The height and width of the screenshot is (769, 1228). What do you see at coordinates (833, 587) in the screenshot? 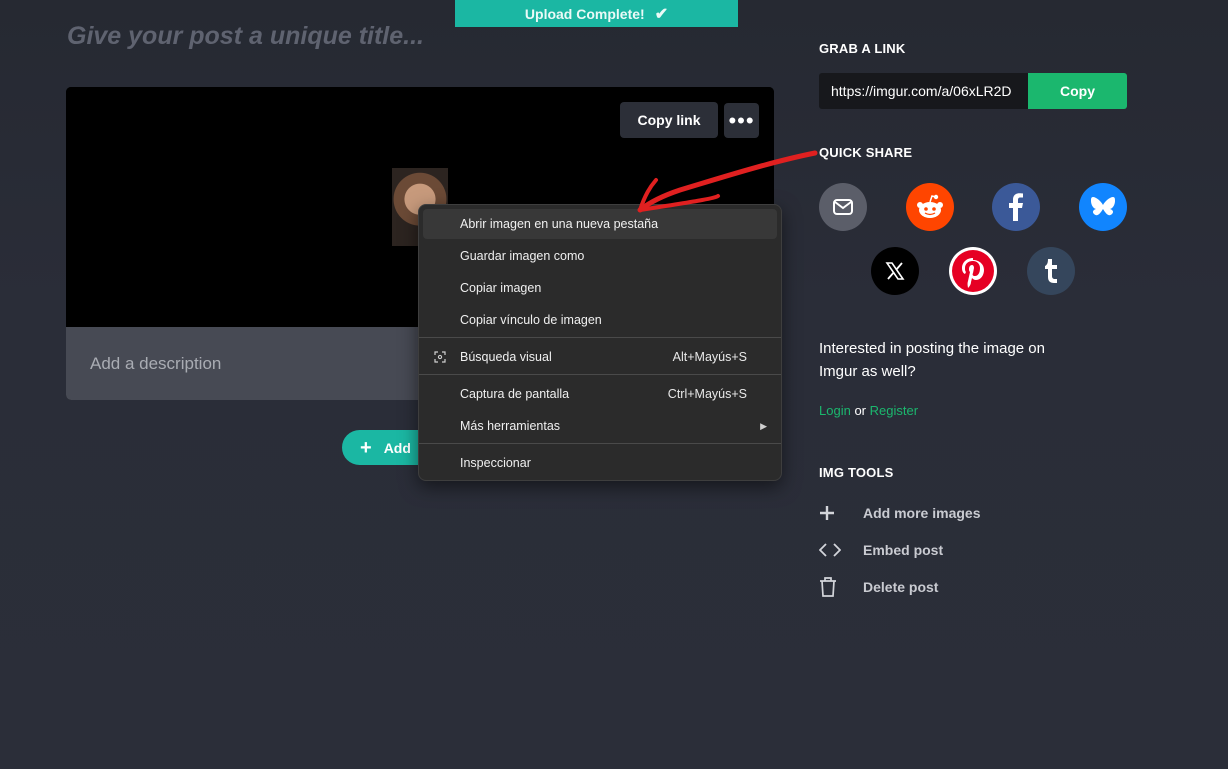
I see `trash-icon` at bounding box center [833, 587].